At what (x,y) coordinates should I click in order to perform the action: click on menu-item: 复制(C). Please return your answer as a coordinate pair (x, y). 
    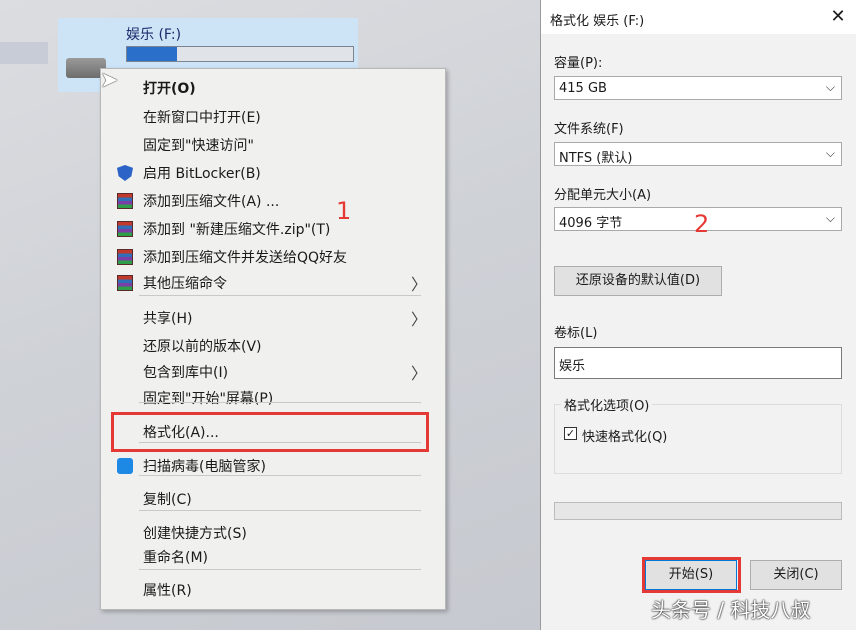
    Looking at the image, I should click on (274, 499).